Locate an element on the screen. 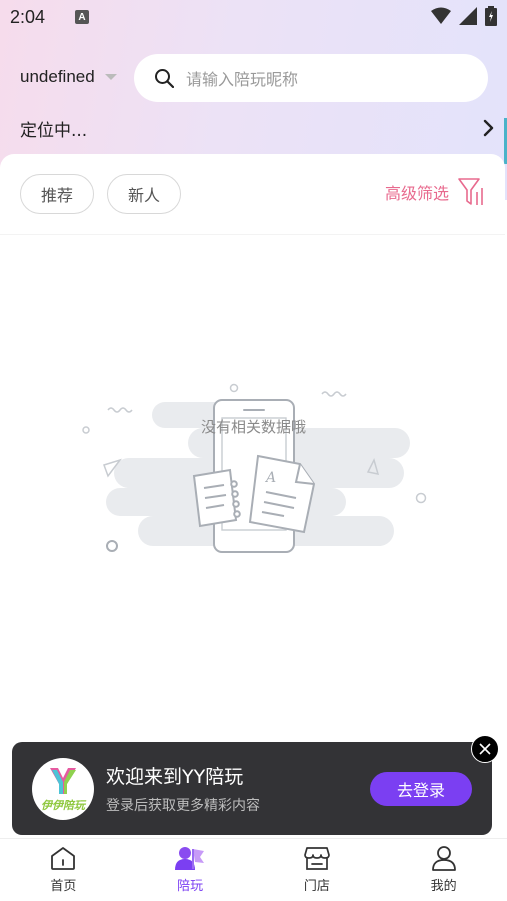 The width and height of the screenshot is (507, 901). close-banner-button is located at coordinates (485, 749).